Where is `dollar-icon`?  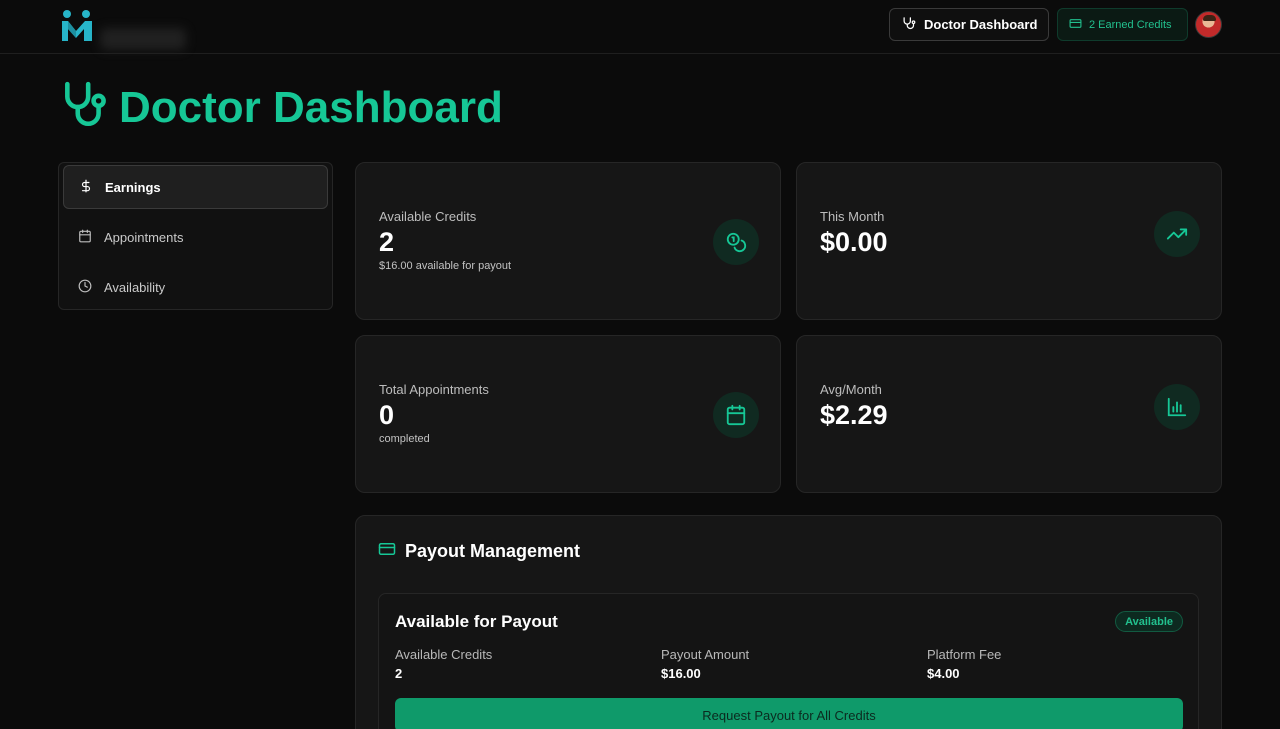
dollar-icon is located at coordinates (86, 187).